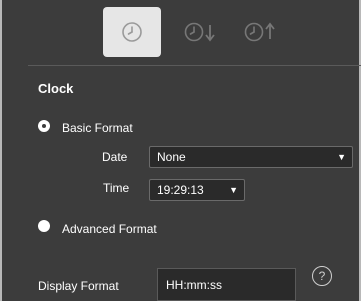 The image size is (361, 301). What do you see at coordinates (116, 188) in the screenshot?
I see `time-label: Time` at bounding box center [116, 188].